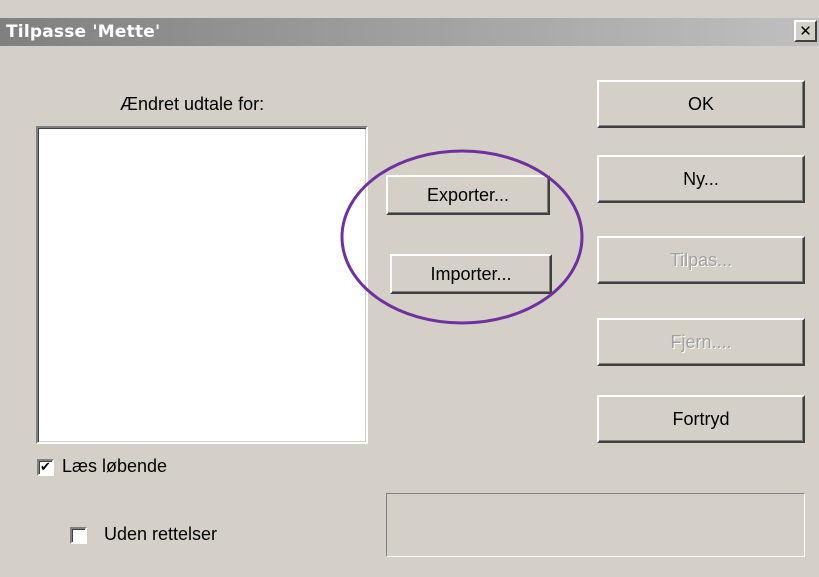 The image size is (819, 577). What do you see at coordinates (192, 104) in the screenshot?
I see `list-label: Ændret udtale for:` at bounding box center [192, 104].